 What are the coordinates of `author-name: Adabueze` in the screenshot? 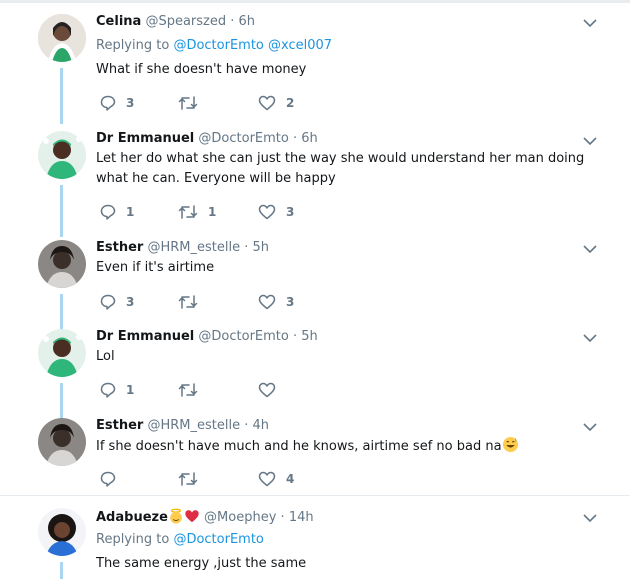 It's located at (132, 517).